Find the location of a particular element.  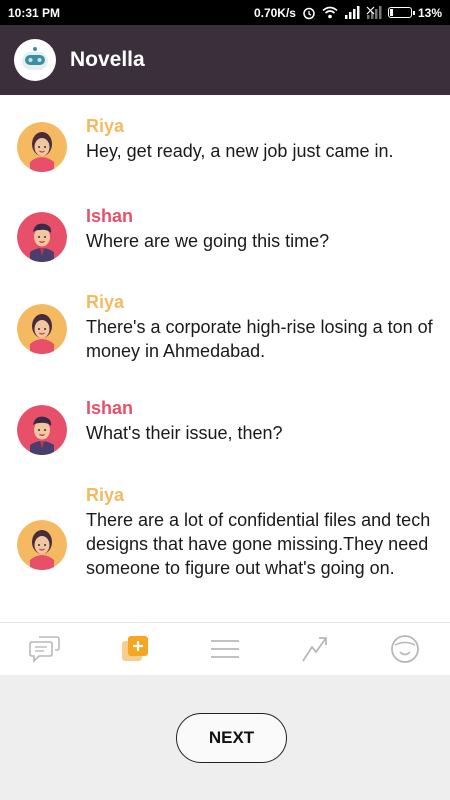

smiley-face-icon is located at coordinates (405, 649).